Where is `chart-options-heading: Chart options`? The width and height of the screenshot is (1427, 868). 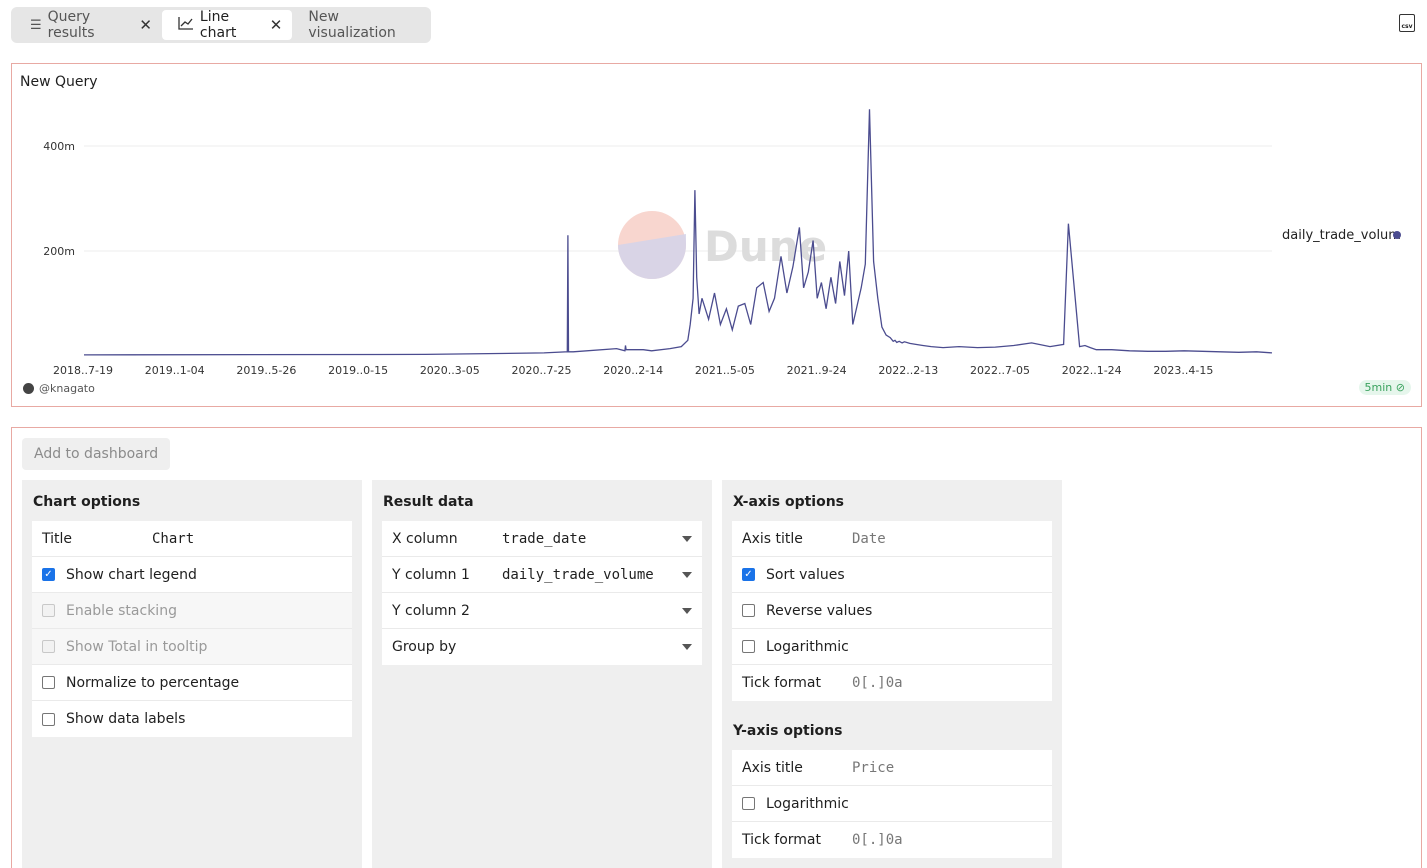
chart-options-heading: Chart options is located at coordinates (87, 502).